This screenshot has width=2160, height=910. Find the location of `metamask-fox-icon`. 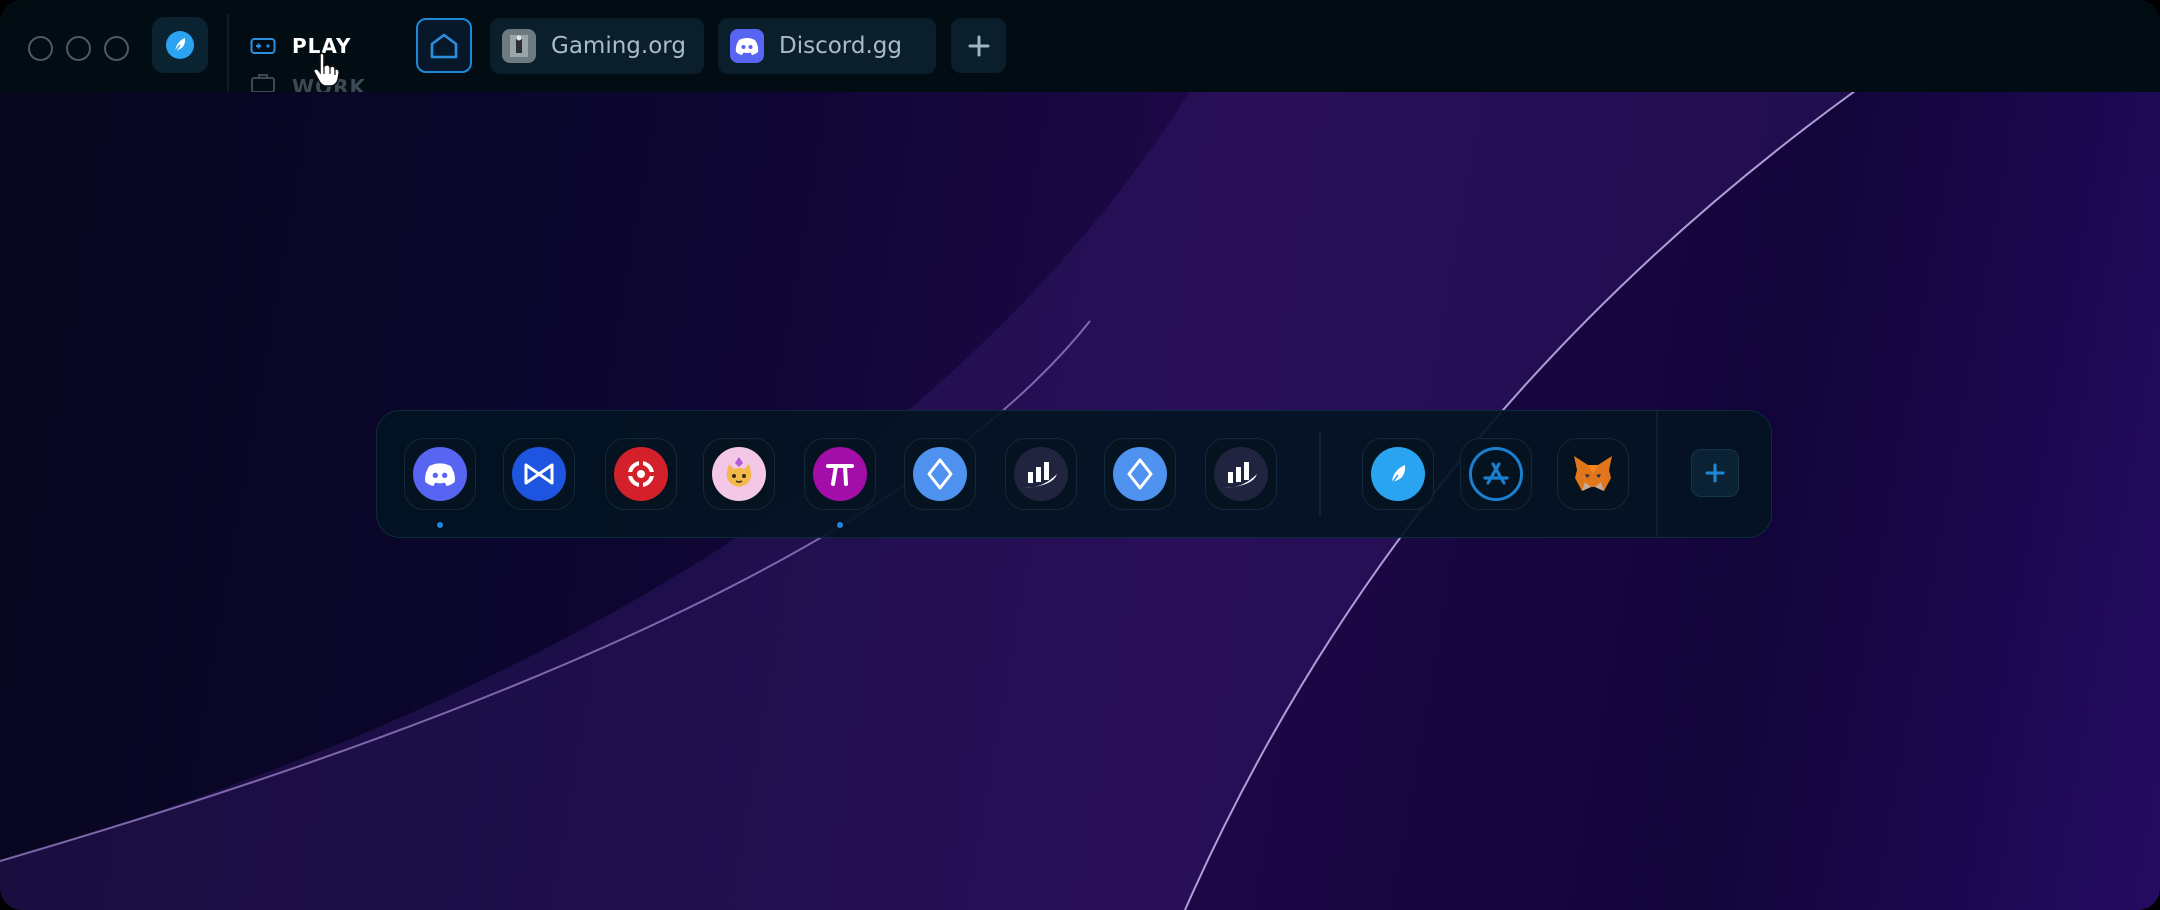

metamask-fox-icon is located at coordinates (1593, 474).